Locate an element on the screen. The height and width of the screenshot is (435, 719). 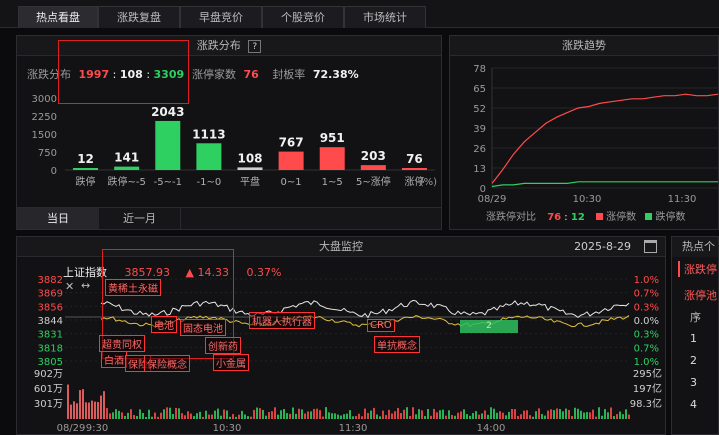
concept-tag: 创新药 is located at coordinates (223, 345).